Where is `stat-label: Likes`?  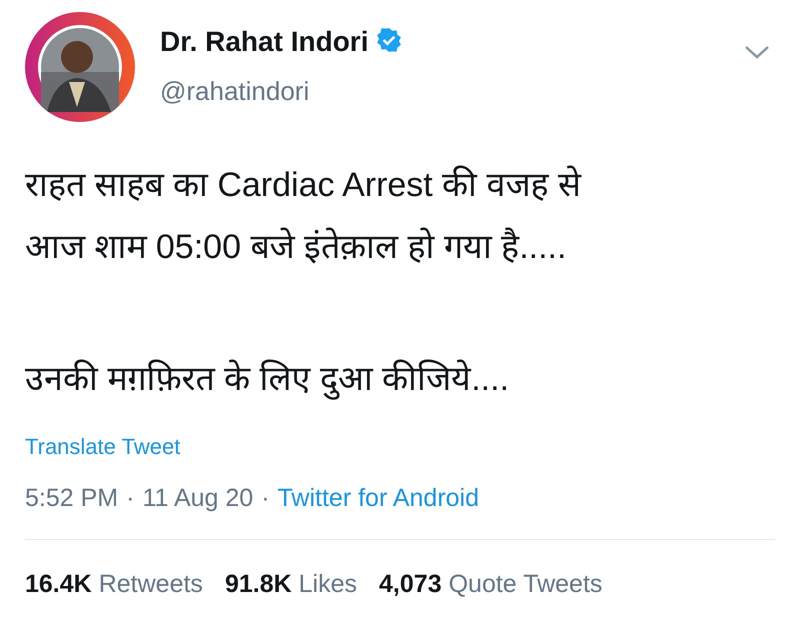 stat-label: Likes is located at coordinates (328, 584).